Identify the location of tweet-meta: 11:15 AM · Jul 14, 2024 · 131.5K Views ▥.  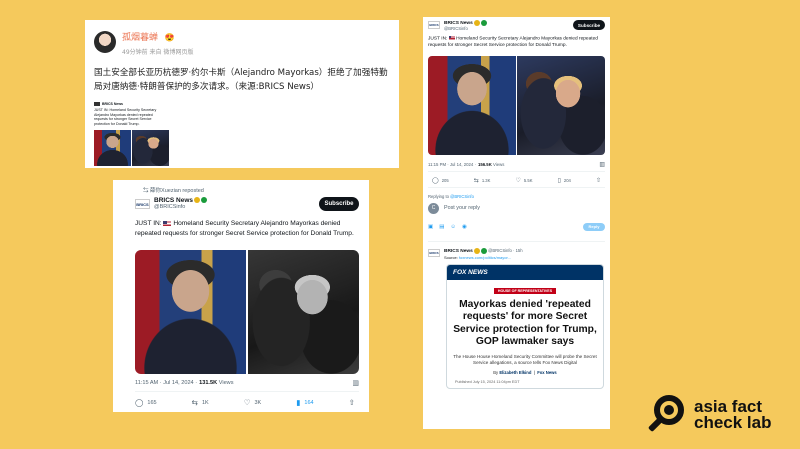
(247, 383).